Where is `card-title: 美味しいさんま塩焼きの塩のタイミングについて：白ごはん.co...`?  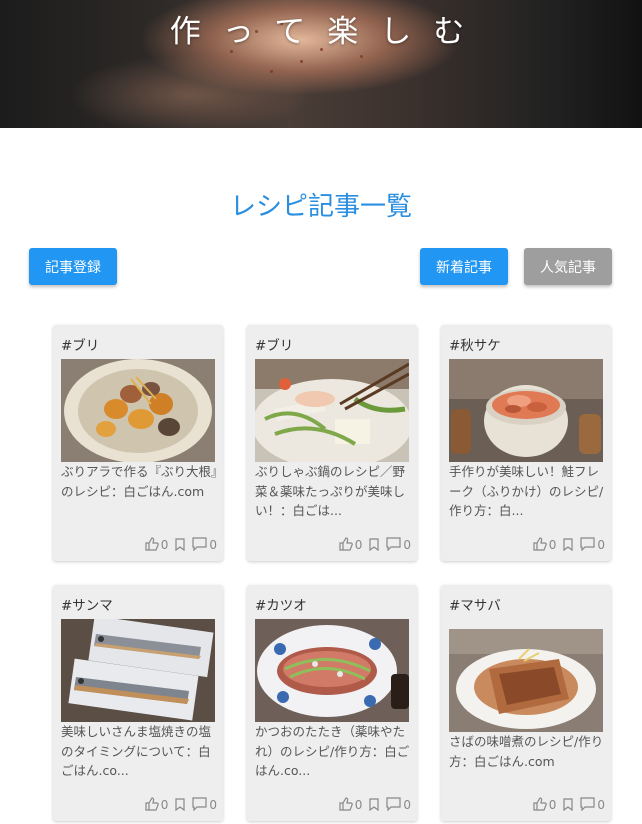 card-title: 美味しいさんま塩焼きの塩のタイミングについて：白ごはん.co... is located at coordinates (140, 751).